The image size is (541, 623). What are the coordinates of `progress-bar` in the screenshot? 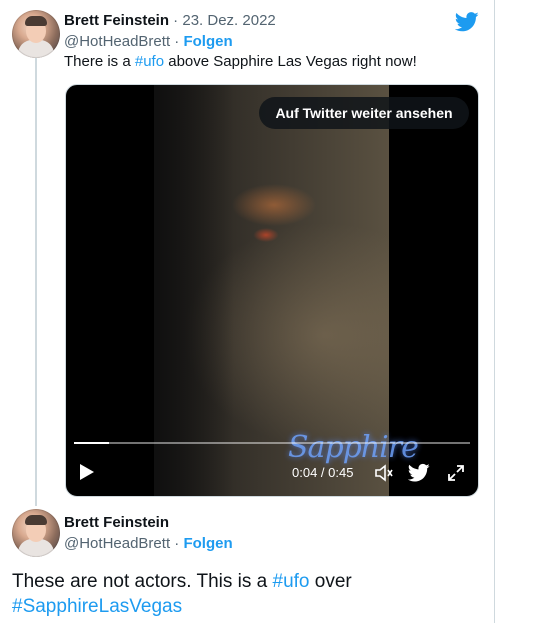 It's located at (272, 443).